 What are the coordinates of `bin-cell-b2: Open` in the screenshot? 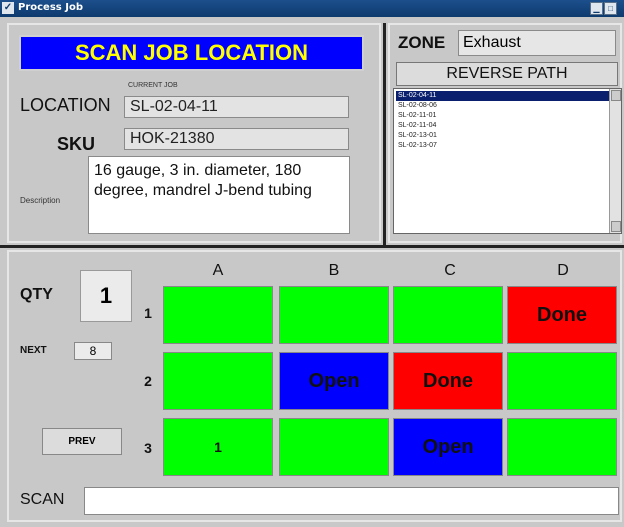 It's located at (334, 381).